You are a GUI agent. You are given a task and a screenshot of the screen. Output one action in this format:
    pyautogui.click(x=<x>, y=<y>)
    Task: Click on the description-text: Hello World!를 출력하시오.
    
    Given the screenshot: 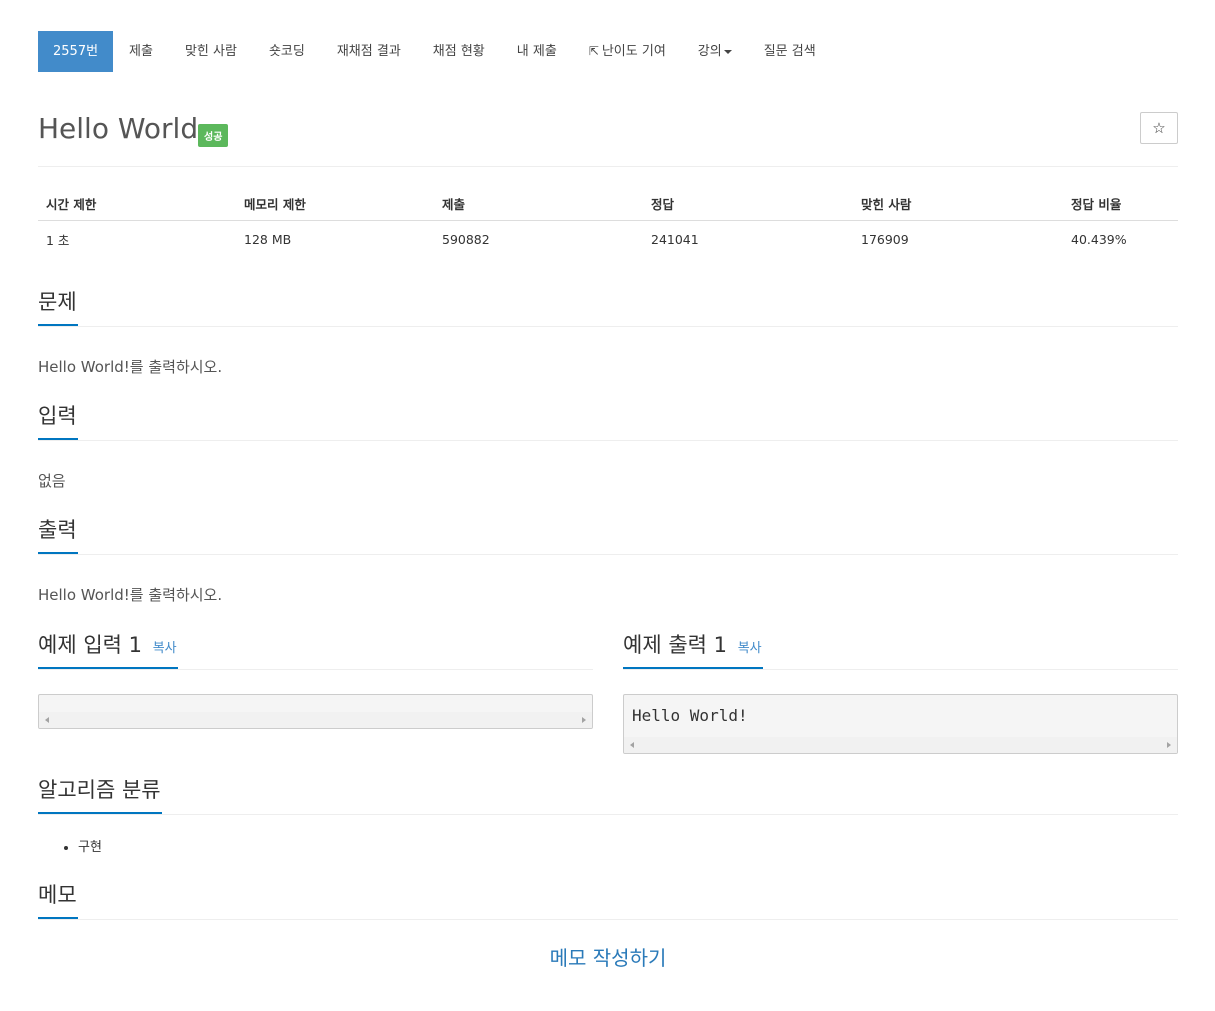 What is the action you would take?
    pyautogui.click(x=130, y=367)
    